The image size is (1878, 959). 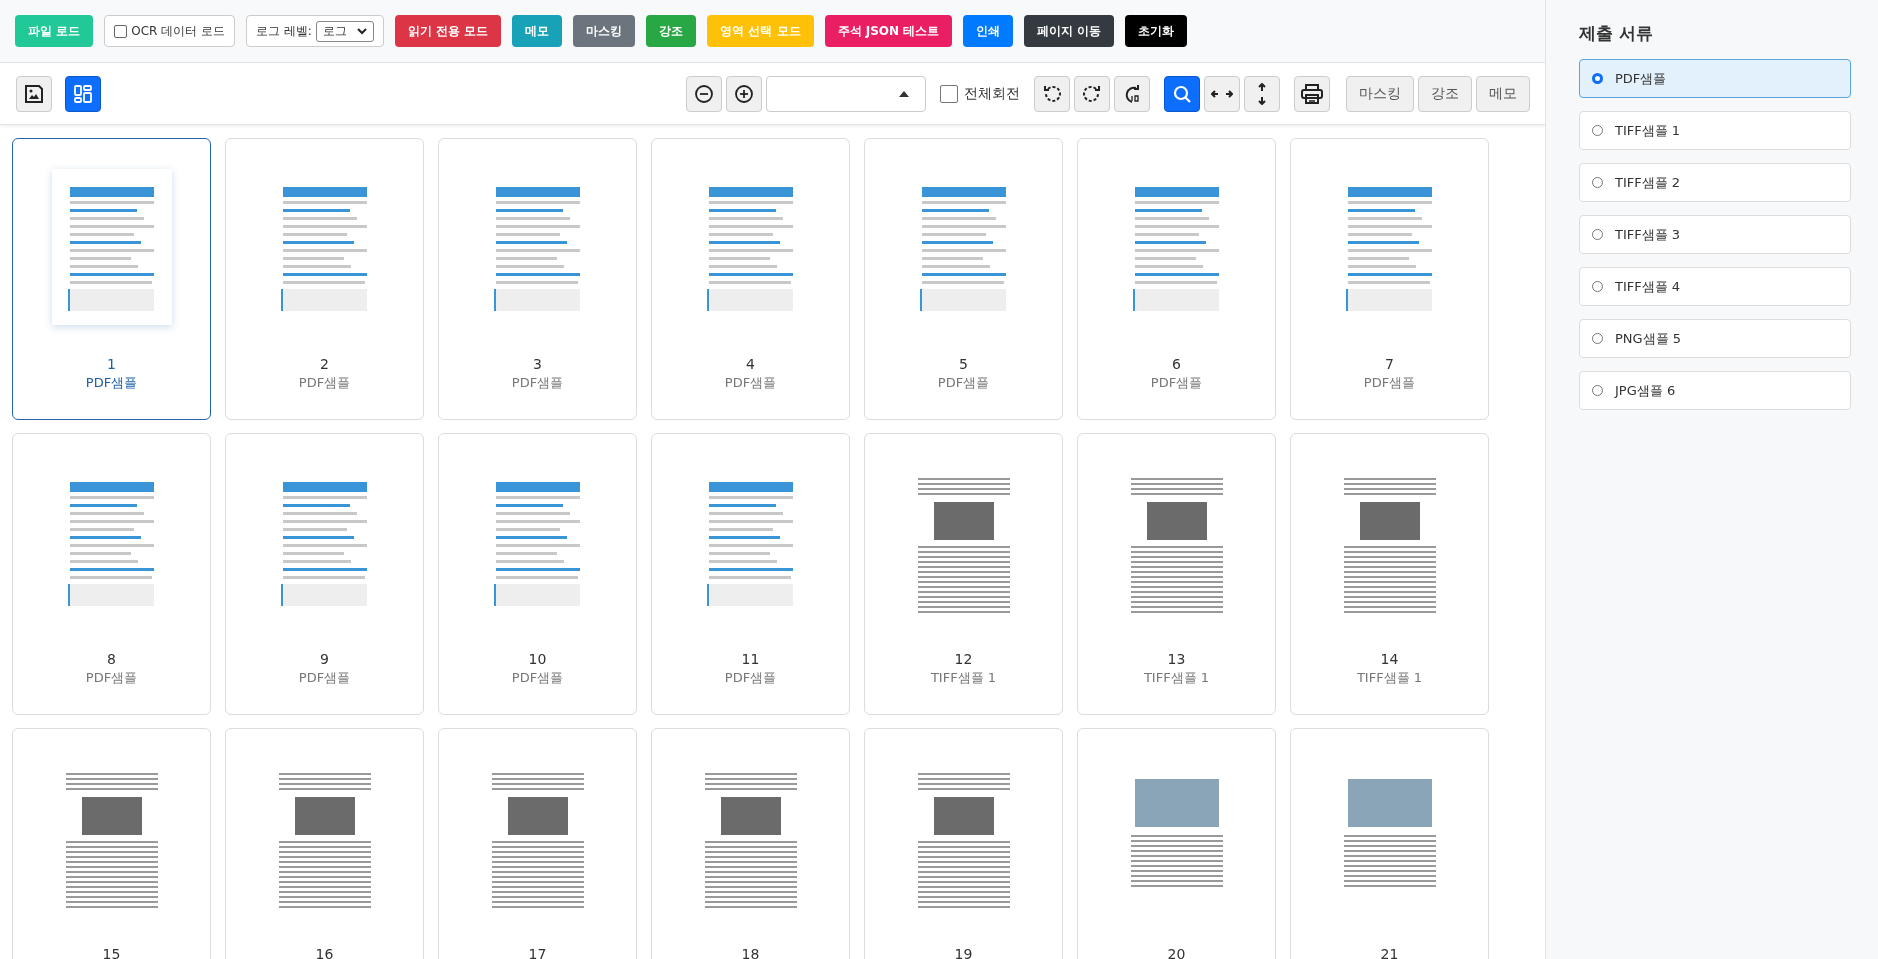 I want to click on page-thumbnail-card: 15, so click(x=111, y=843).